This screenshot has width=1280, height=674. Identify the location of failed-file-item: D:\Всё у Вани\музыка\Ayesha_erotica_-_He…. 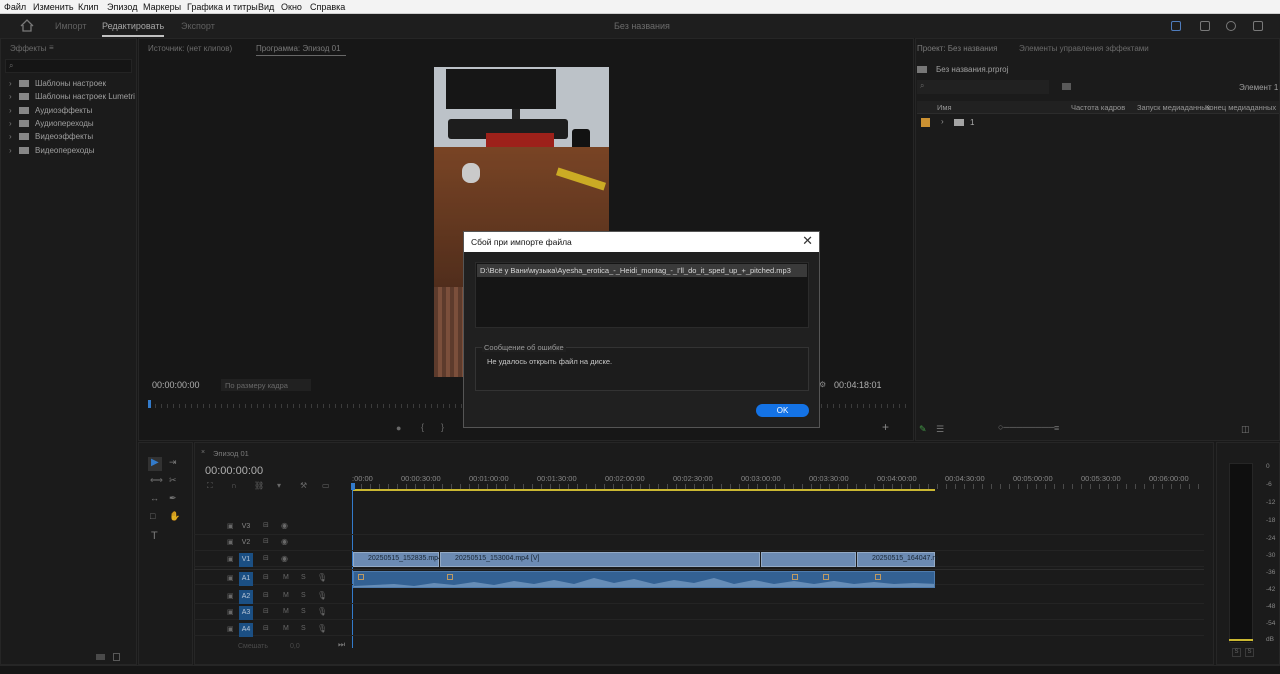
(642, 270).